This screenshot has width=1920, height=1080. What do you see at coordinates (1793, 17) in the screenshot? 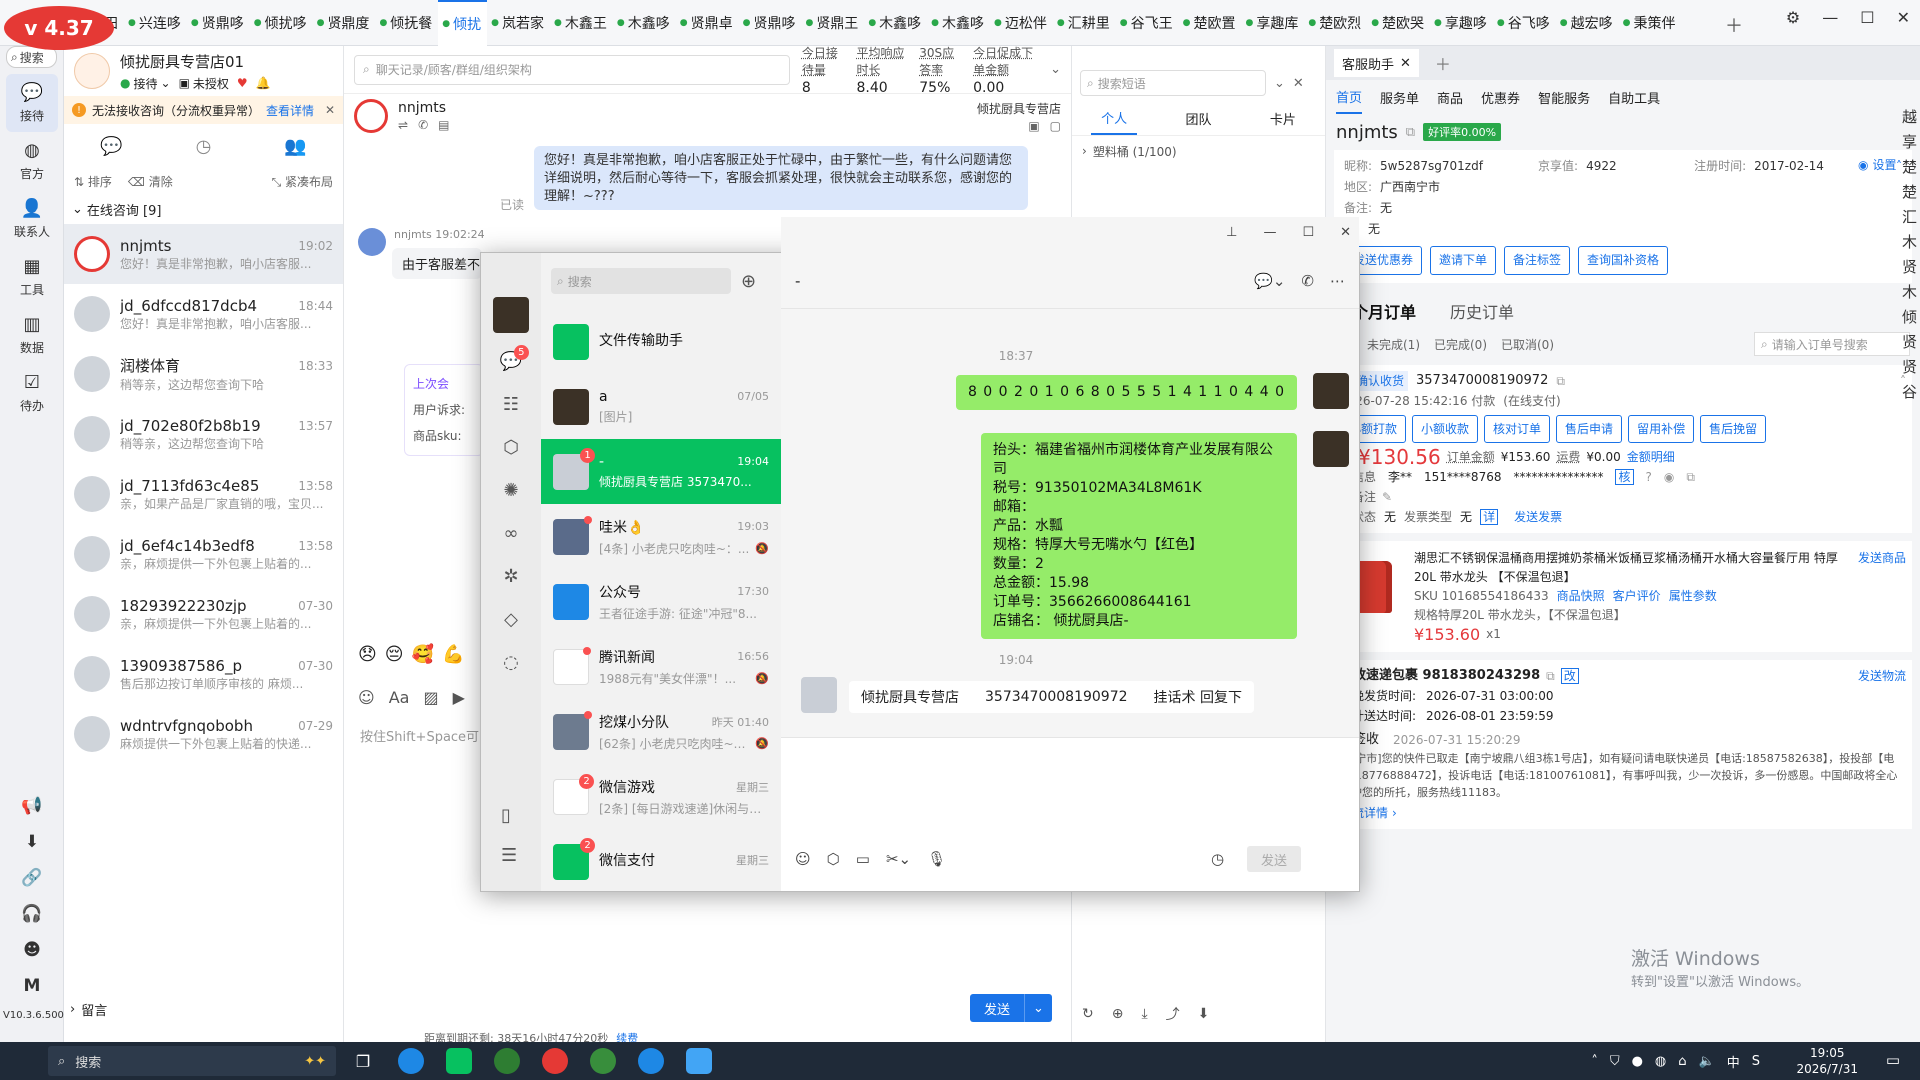
I see `settings-icon: ⚙` at bounding box center [1793, 17].